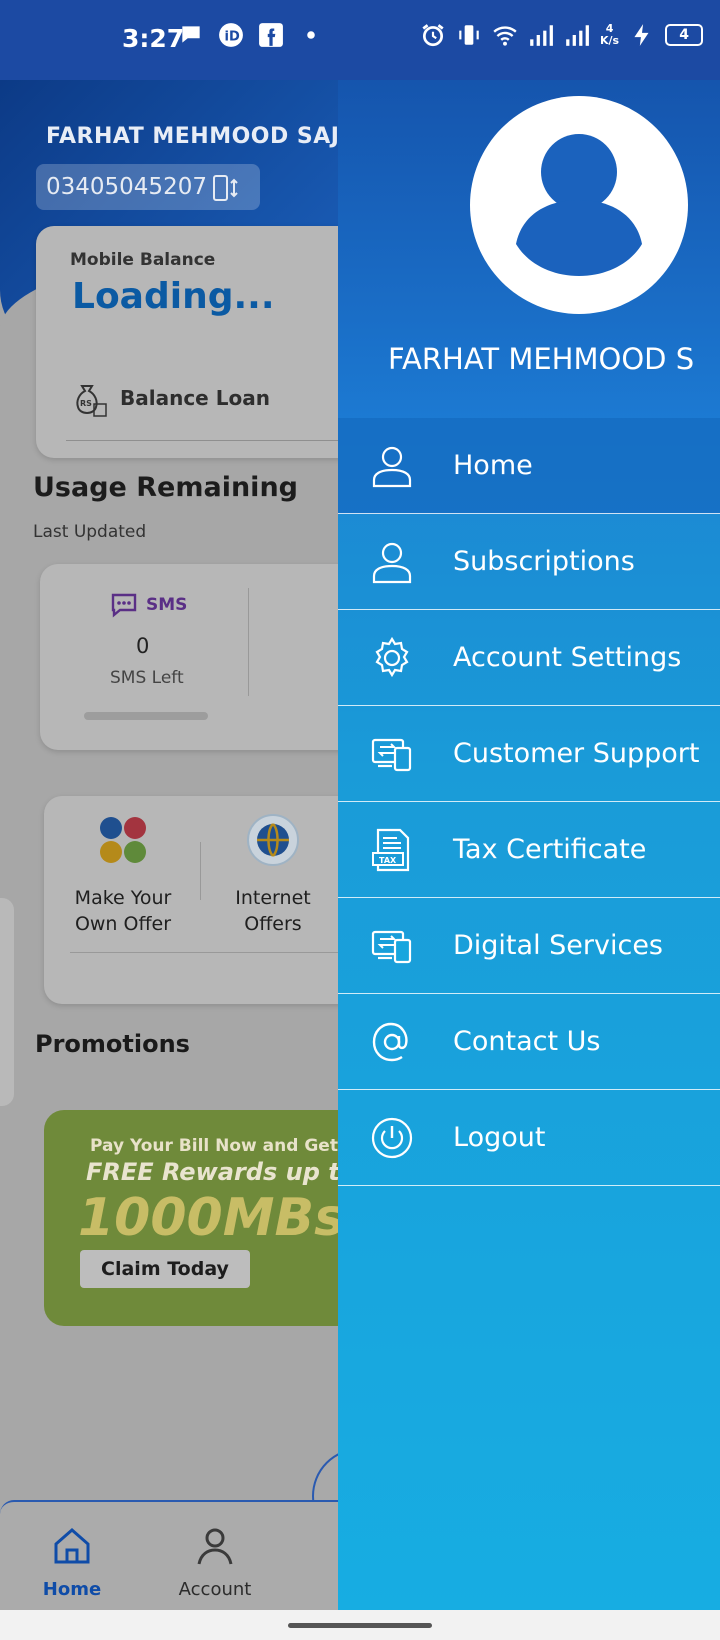 Image resolution: width=720 pixels, height=1640 pixels. I want to click on user-avatar-icon, so click(579, 205).